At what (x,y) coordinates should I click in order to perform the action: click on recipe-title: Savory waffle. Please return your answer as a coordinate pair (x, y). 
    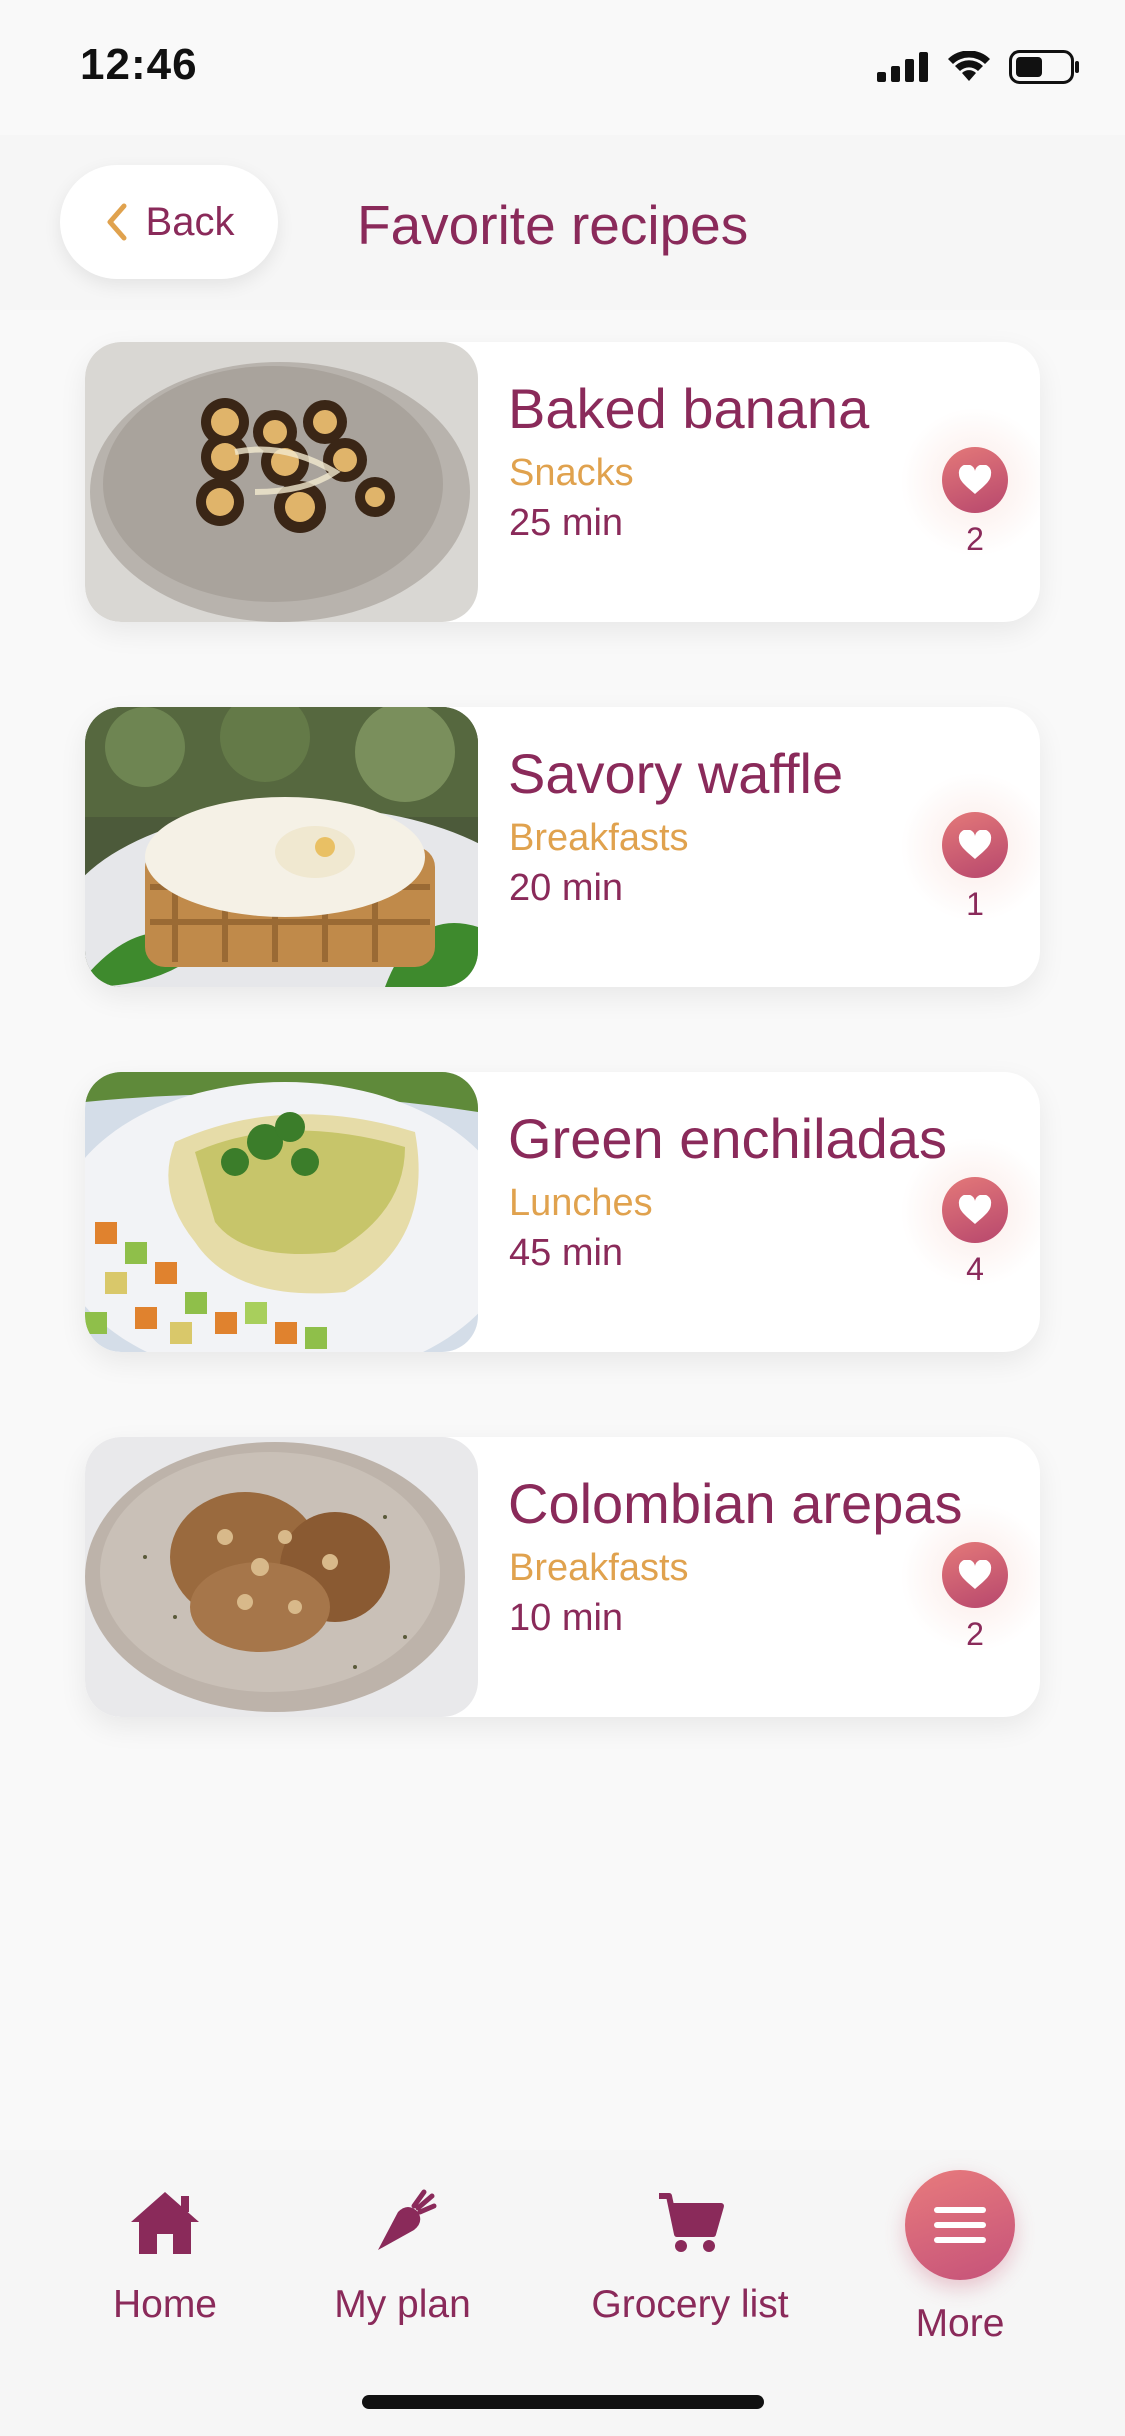
    Looking at the image, I should click on (676, 773).